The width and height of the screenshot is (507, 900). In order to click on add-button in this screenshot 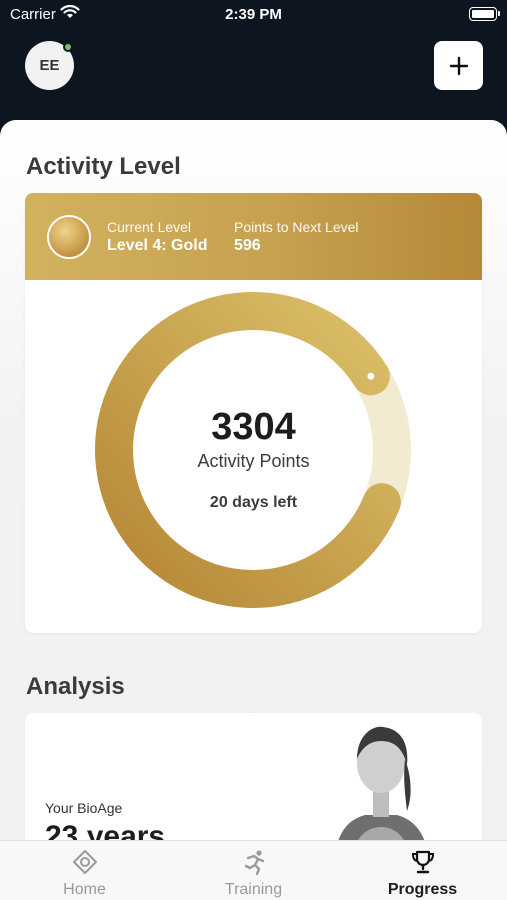, I will do `click(458, 65)`.